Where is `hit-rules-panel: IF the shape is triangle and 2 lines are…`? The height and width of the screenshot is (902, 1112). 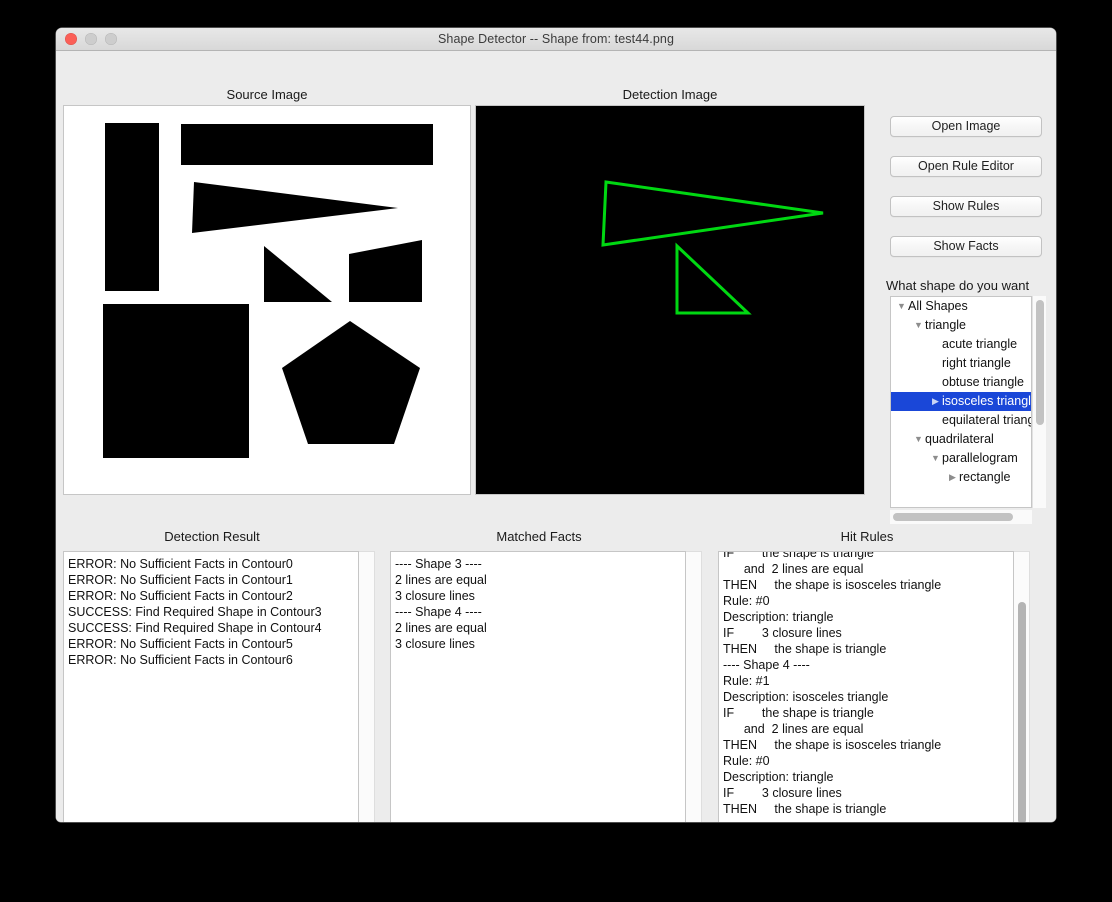
hit-rules-panel: IF the shape is triangle and 2 lines are… is located at coordinates (874, 686).